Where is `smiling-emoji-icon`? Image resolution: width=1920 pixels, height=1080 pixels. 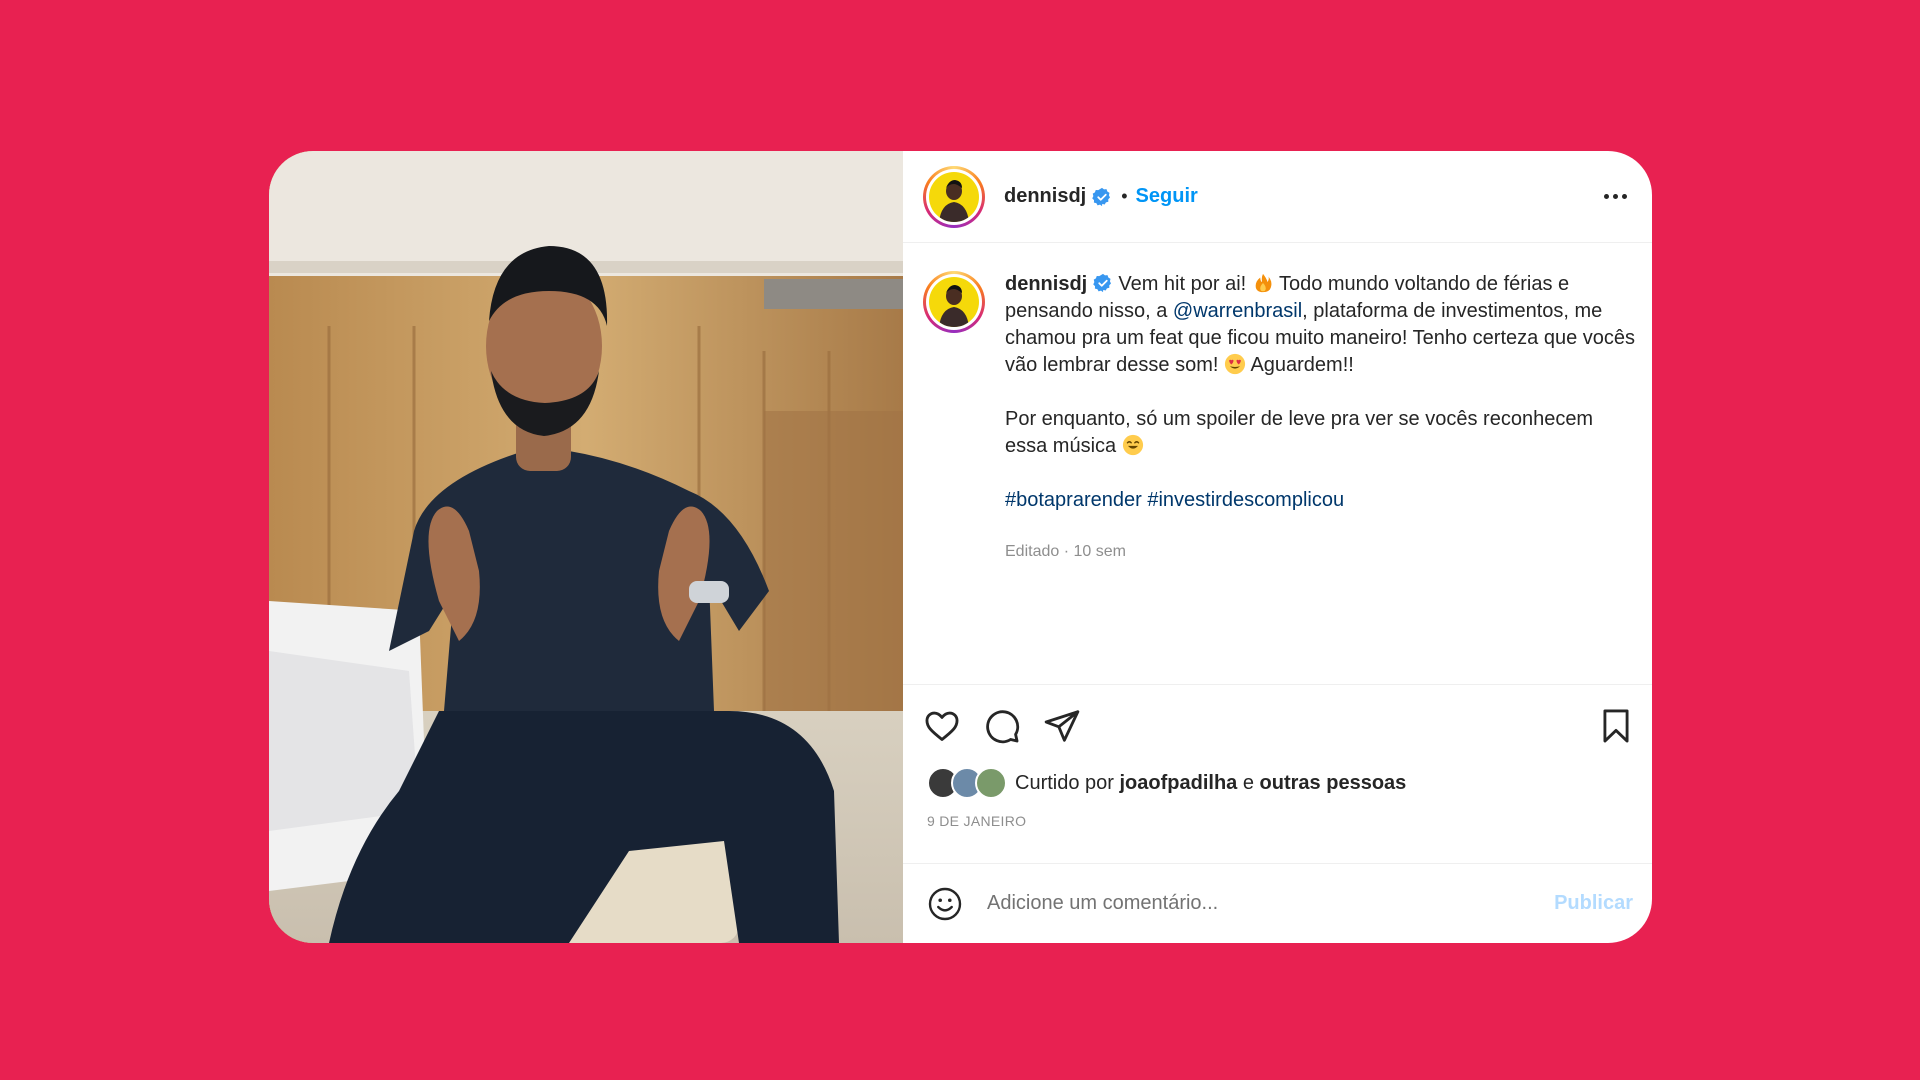 smiling-emoji-icon is located at coordinates (1132, 445).